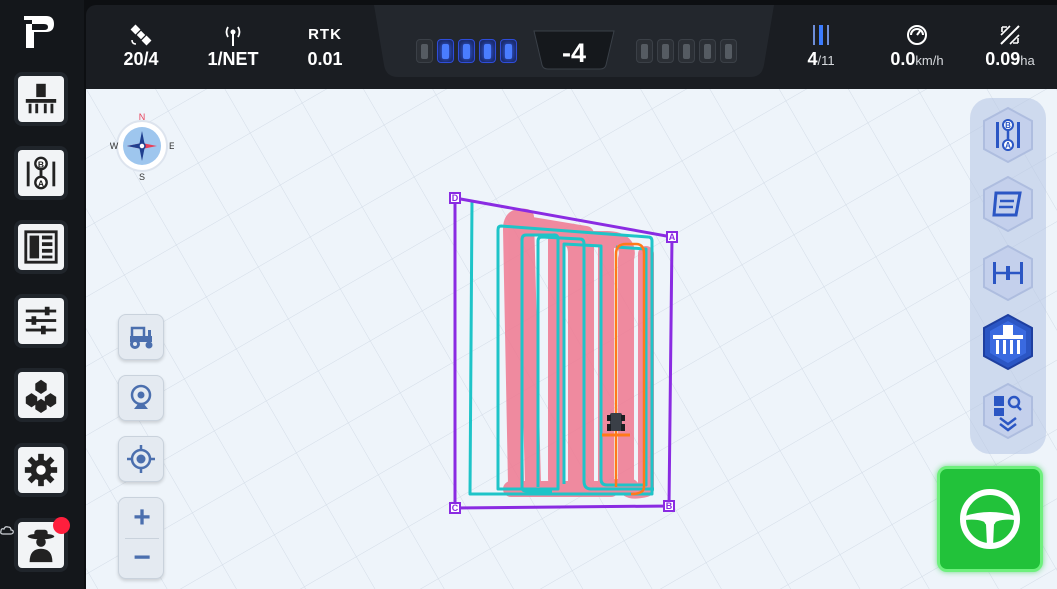  Describe the element at coordinates (325, 46) in the screenshot. I see `rtk-status: RTK 0.01` at that location.